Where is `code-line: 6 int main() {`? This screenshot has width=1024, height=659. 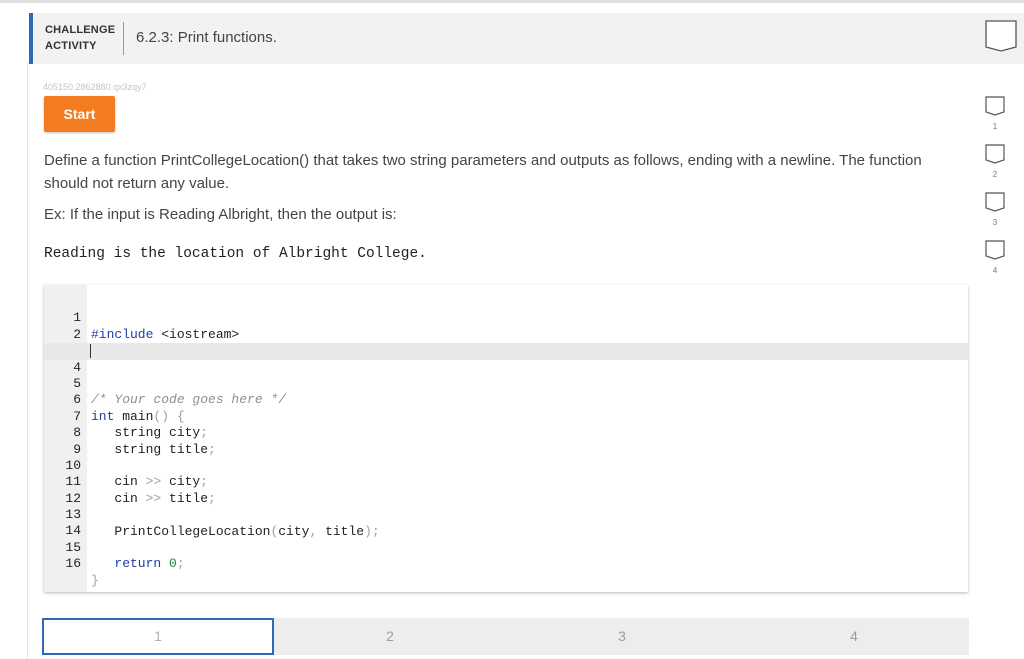
code-line: 6 int main() { is located at coordinates (506, 399).